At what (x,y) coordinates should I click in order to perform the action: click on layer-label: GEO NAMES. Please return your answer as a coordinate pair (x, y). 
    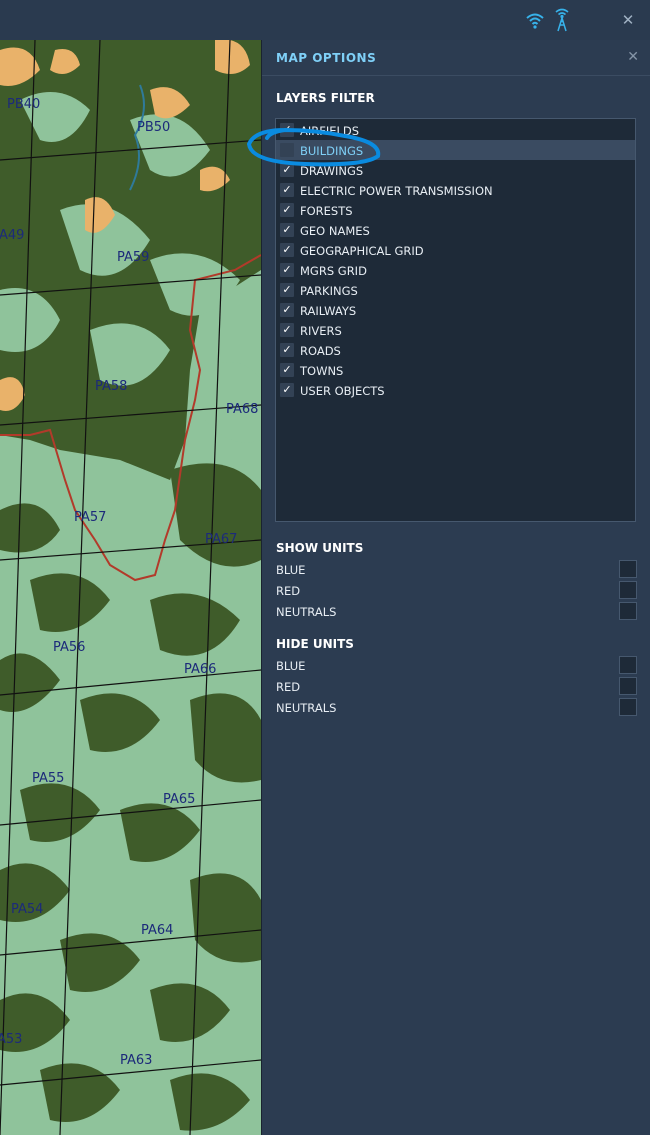
    Looking at the image, I should click on (335, 231).